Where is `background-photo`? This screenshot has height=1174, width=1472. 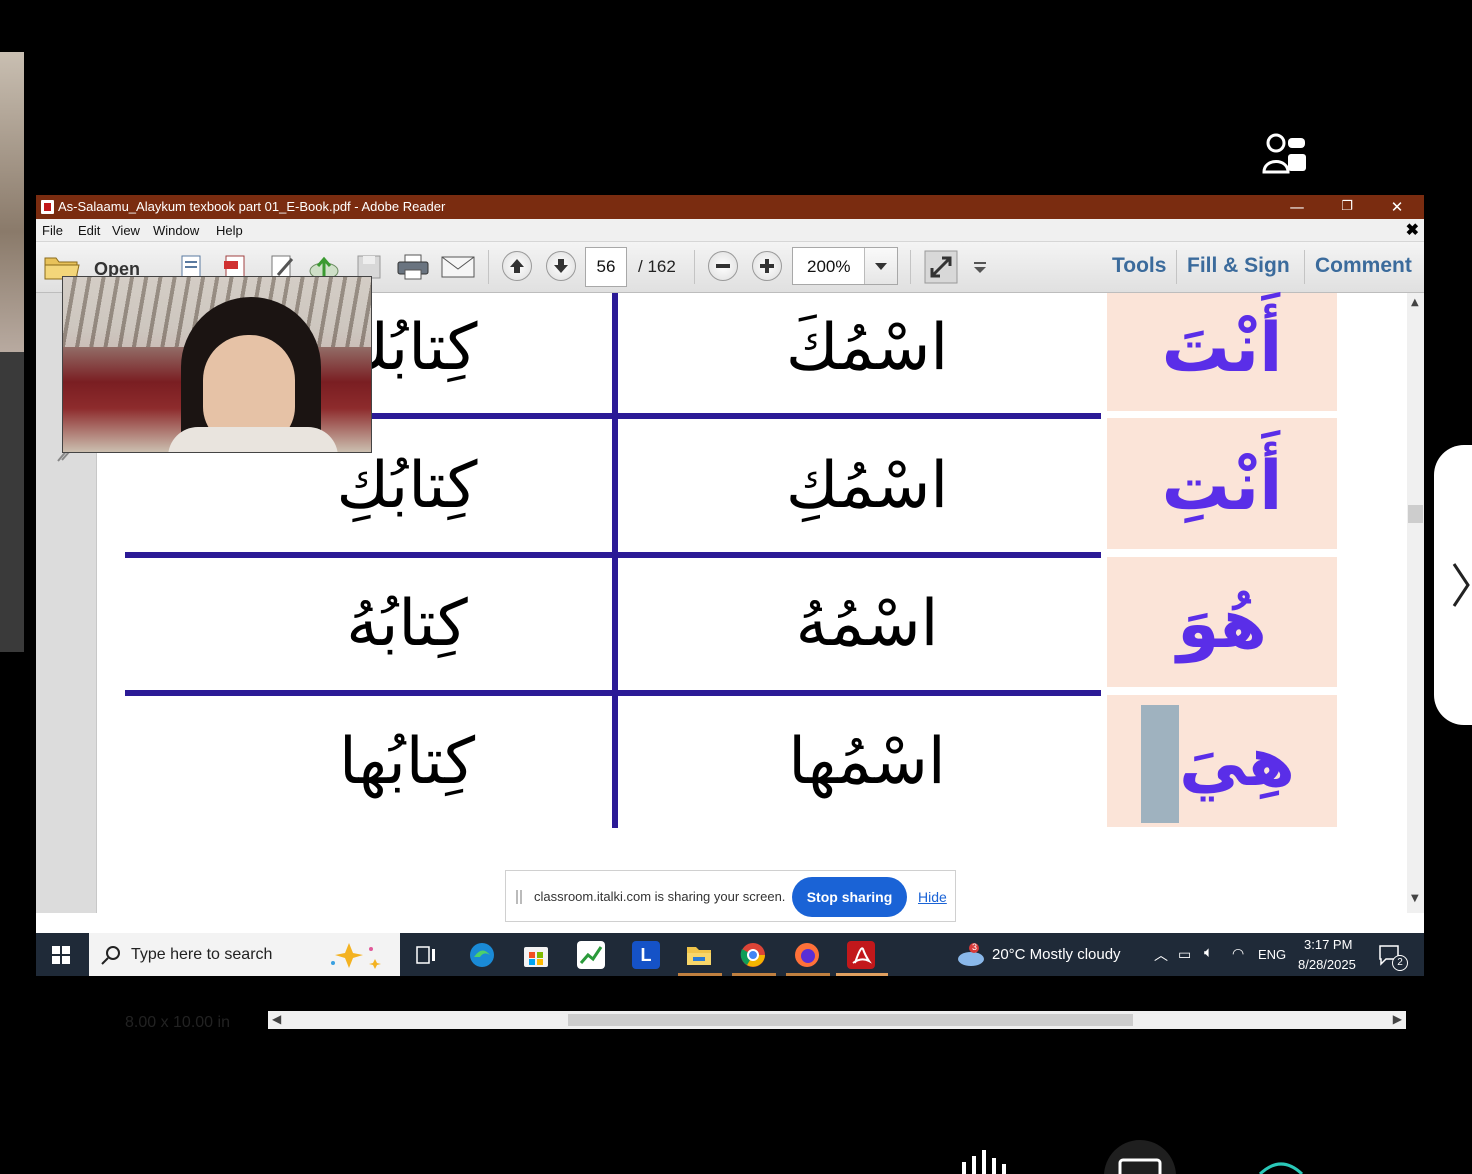
background-photo is located at coordinates (12, 202).